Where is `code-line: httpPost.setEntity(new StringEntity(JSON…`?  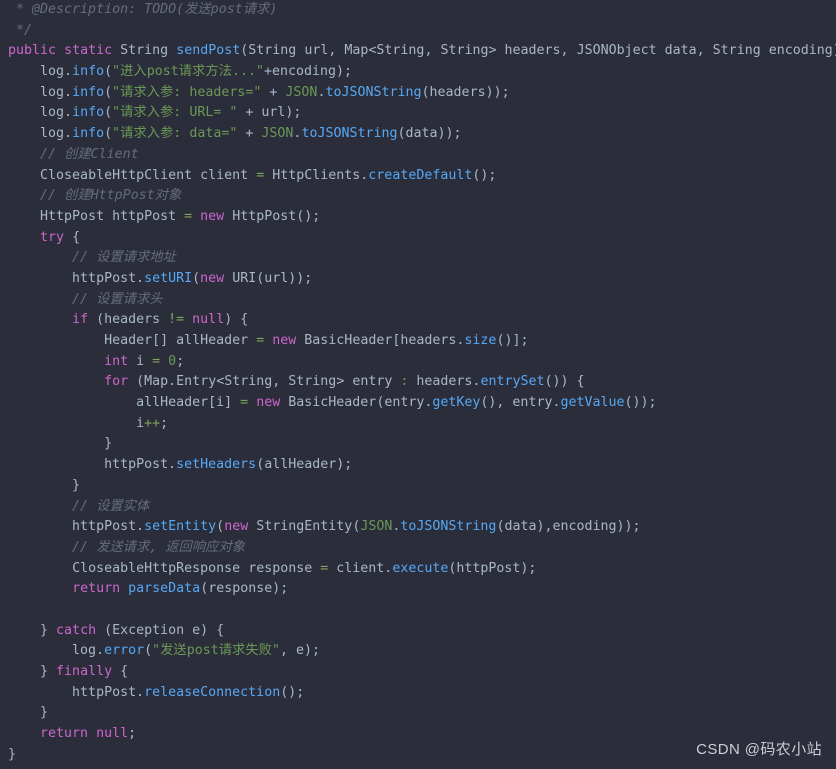 code-line: httpPost.setEntity(new StringEntity(JSON… is located at coordinates (320, 527).